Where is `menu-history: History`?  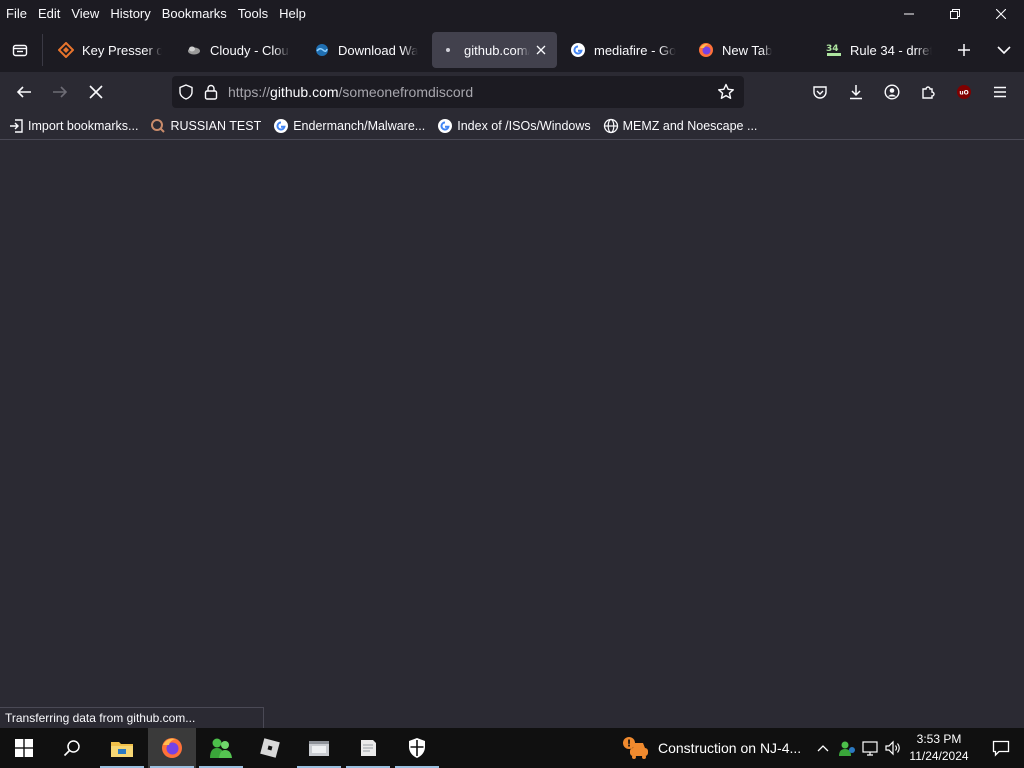
menu-history: History is located at coordinates (129, 14).